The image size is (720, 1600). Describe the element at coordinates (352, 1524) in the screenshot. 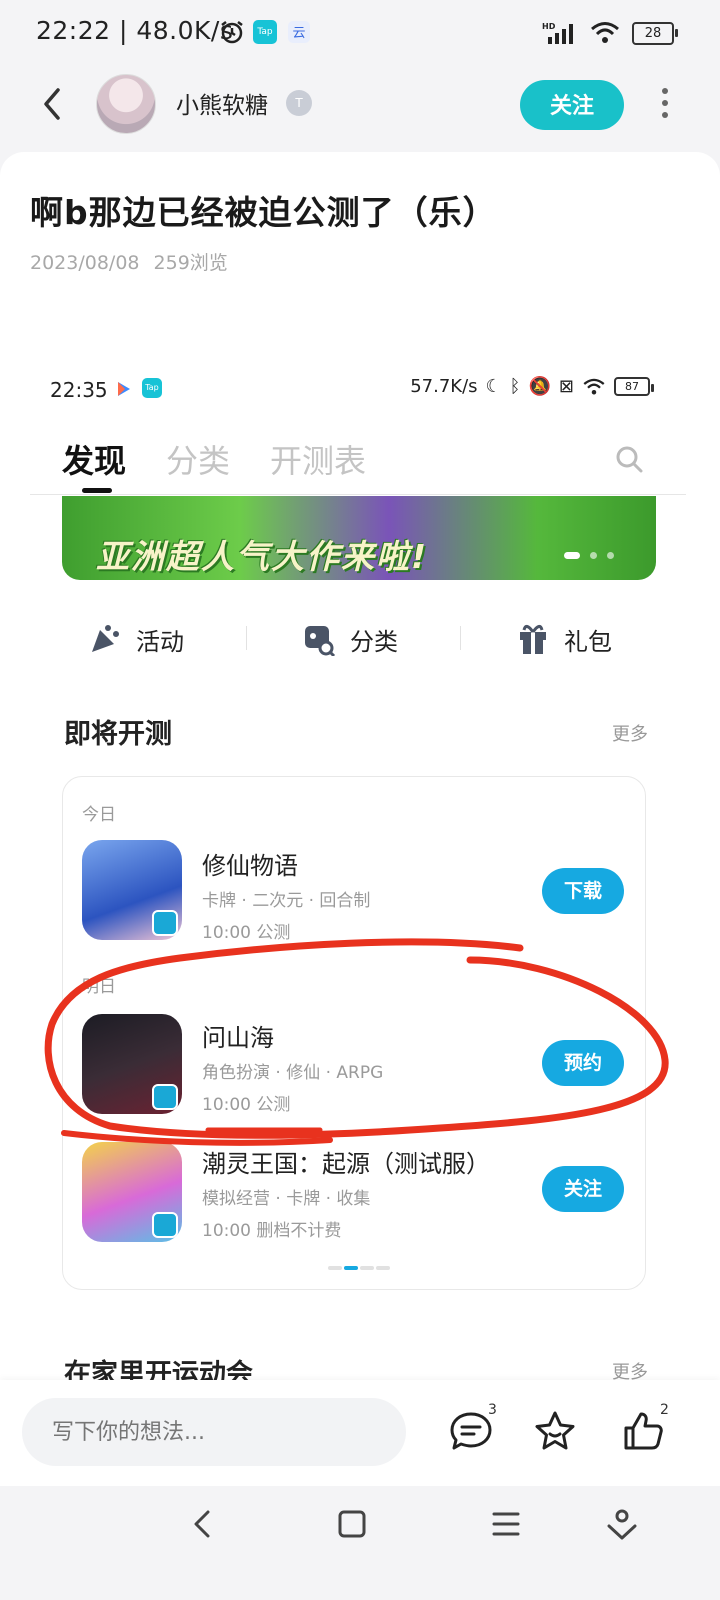

I see `nav-home-icon` at that location.